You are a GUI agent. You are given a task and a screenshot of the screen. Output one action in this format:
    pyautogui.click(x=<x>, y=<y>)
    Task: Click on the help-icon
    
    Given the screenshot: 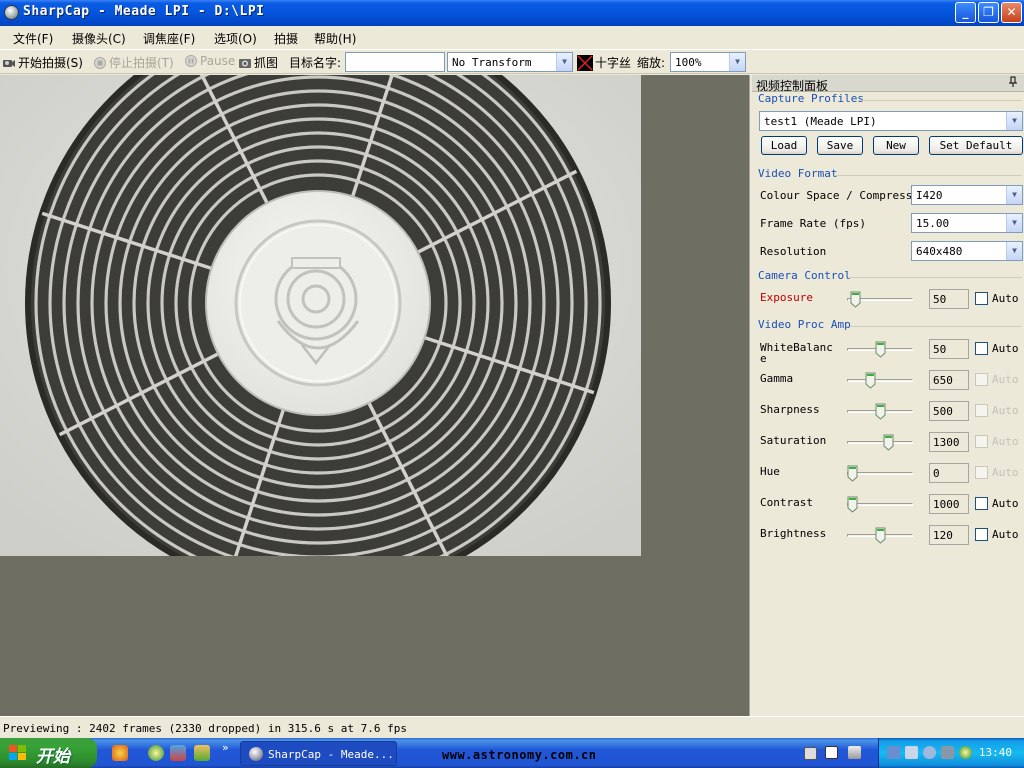 What is the action you would take?
    pyautogui.click(x=831, y=752)
    